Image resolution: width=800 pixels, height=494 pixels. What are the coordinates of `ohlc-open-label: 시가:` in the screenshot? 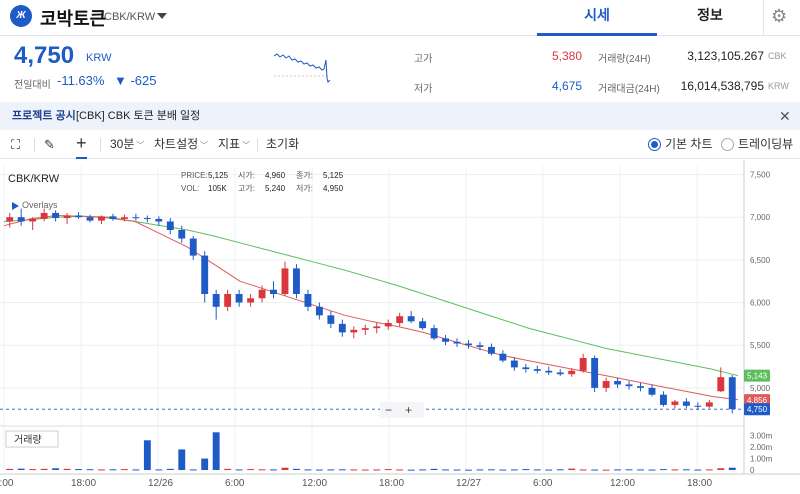 It's located at (246, 175).